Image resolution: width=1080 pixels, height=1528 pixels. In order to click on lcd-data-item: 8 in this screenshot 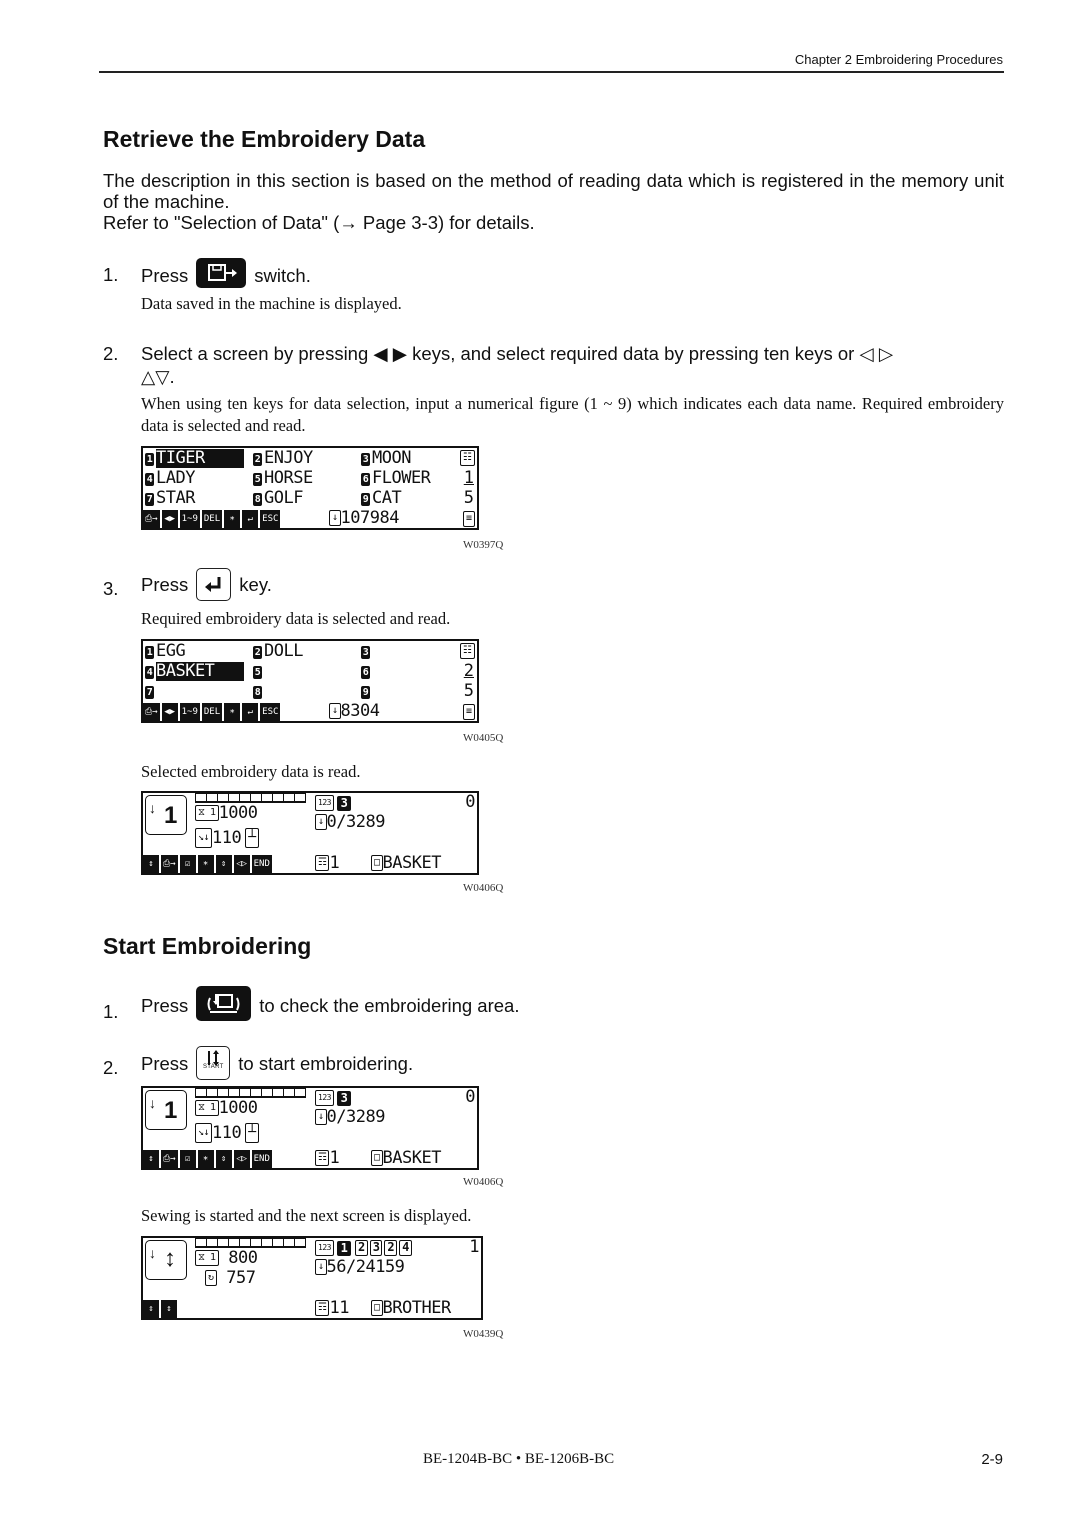, I will do `click(258, 691)`.